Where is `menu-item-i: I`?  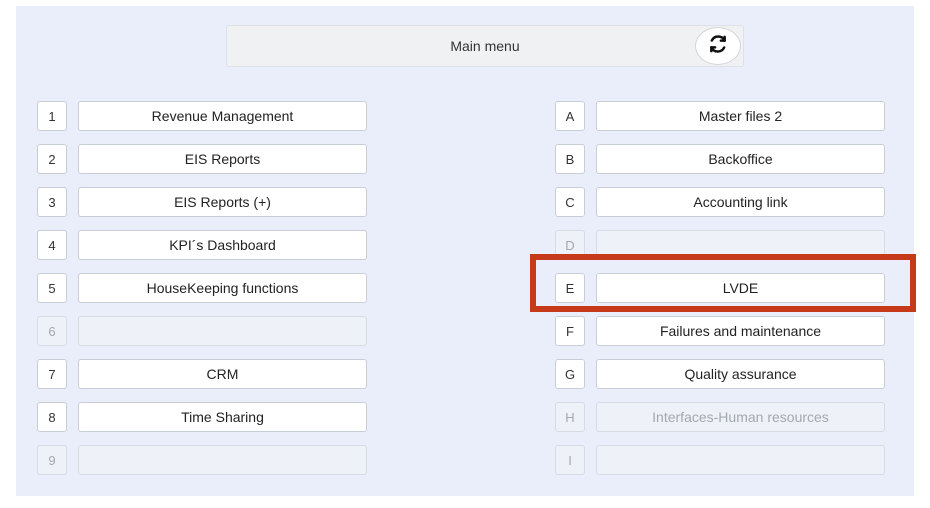
menu-item-i: I is located at coordinates (720, 460).